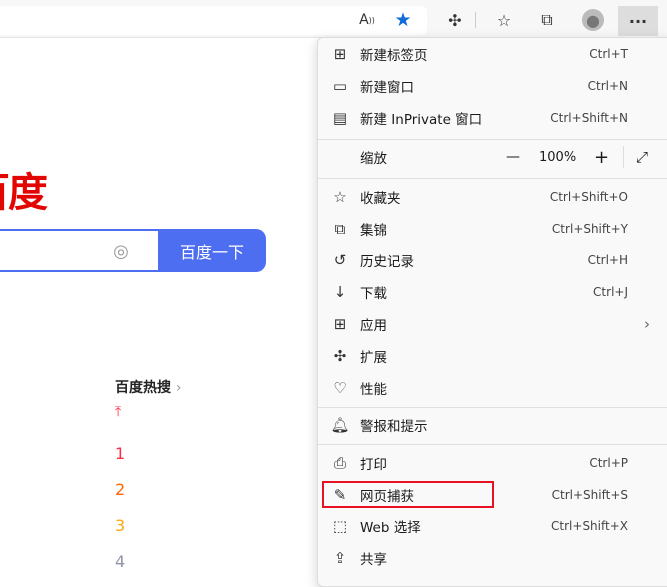 Image resolution: width=667 pixels, height=587 pixels. I want to click on menu-item-extensions: ✣ 扩展, so click(492, 356).